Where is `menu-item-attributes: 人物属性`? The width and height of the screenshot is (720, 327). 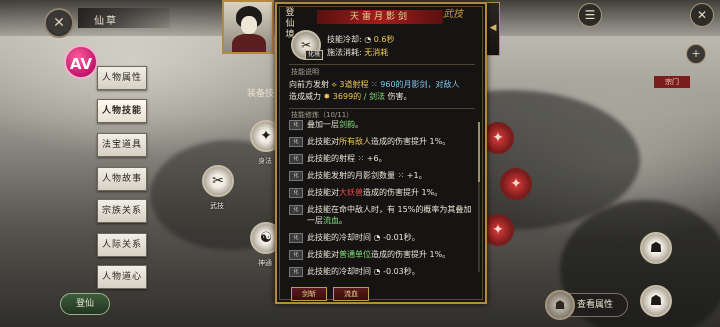 menu-item-attributes: 人物属性 is located at coordinates (122, 78).